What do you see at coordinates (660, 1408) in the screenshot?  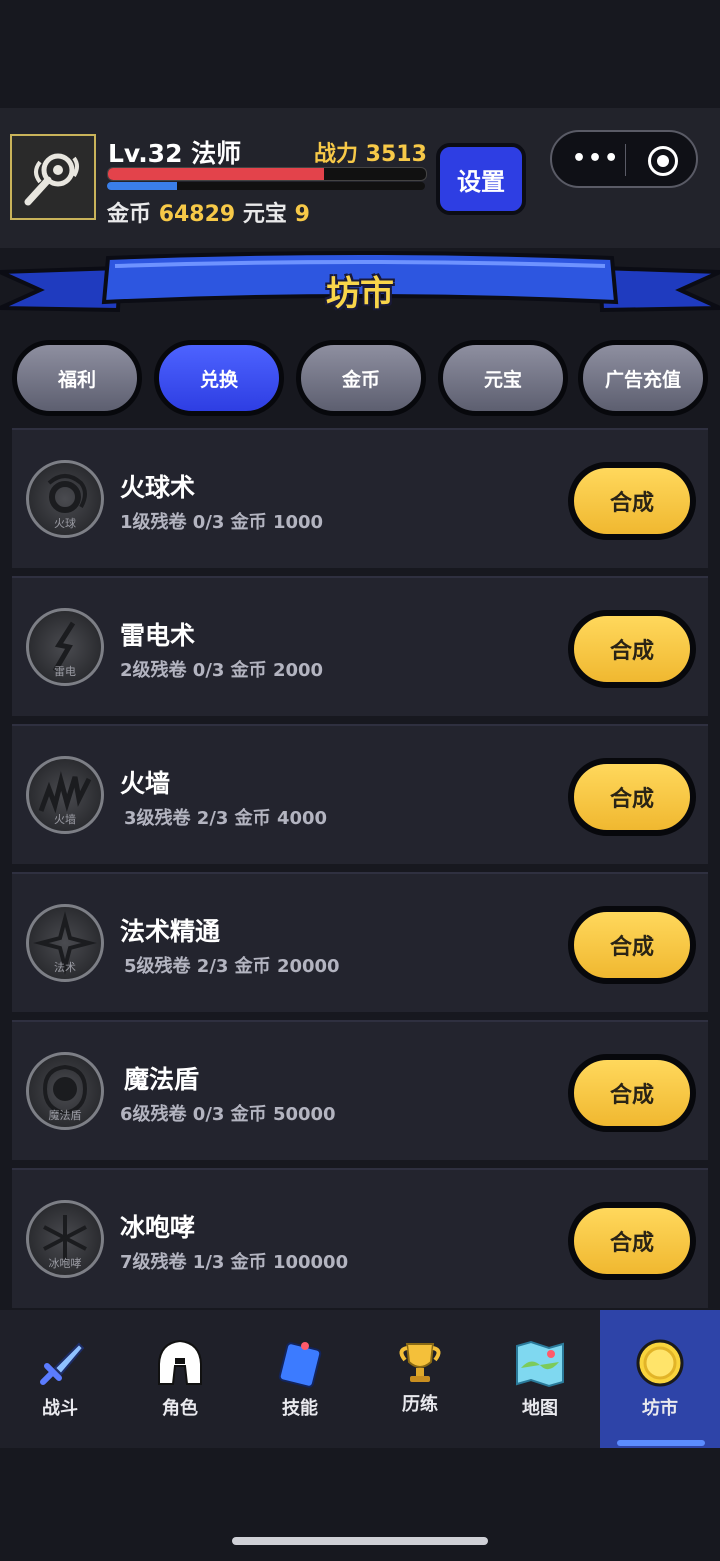 I see `nav-label: 坊市` at bounding box center [660, 1408].